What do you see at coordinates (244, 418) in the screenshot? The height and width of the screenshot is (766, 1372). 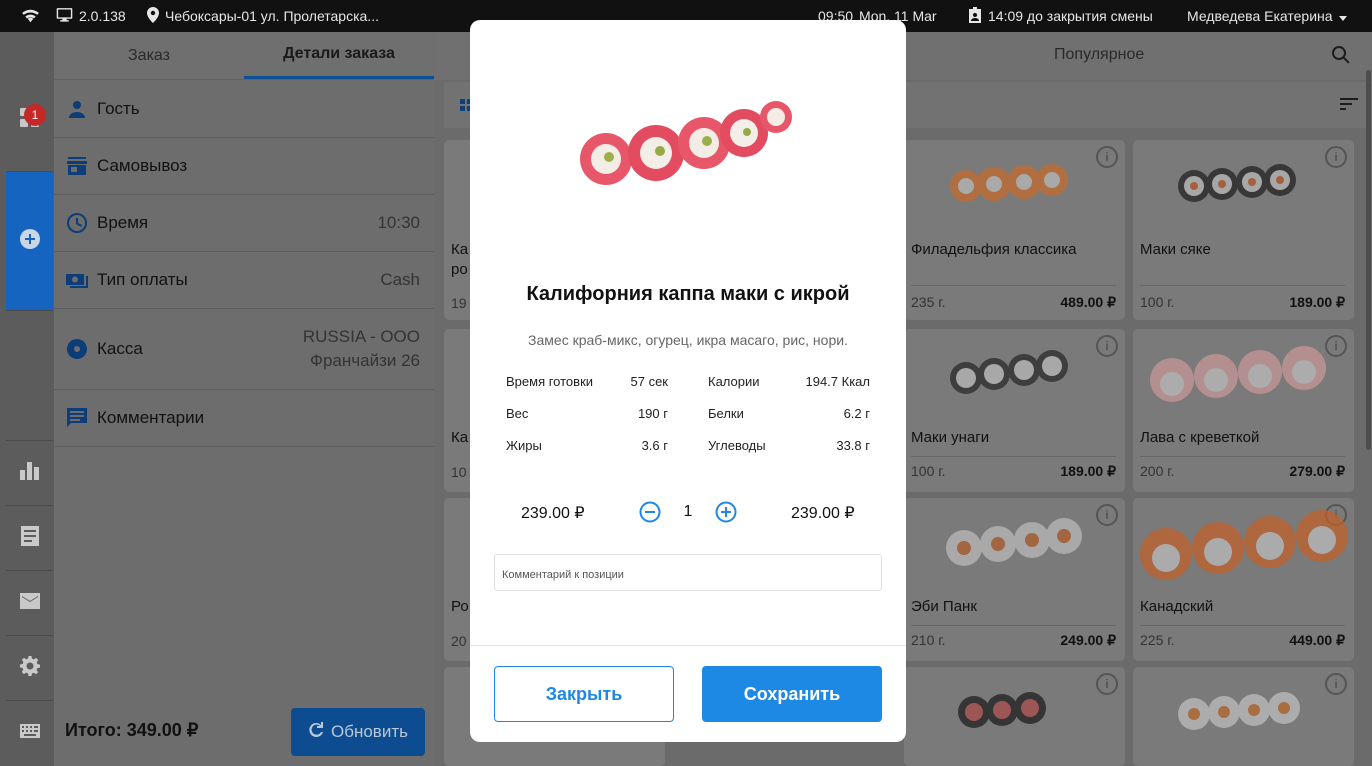 I see `comments-row: Комментарии` at bounding box center [244, 418].